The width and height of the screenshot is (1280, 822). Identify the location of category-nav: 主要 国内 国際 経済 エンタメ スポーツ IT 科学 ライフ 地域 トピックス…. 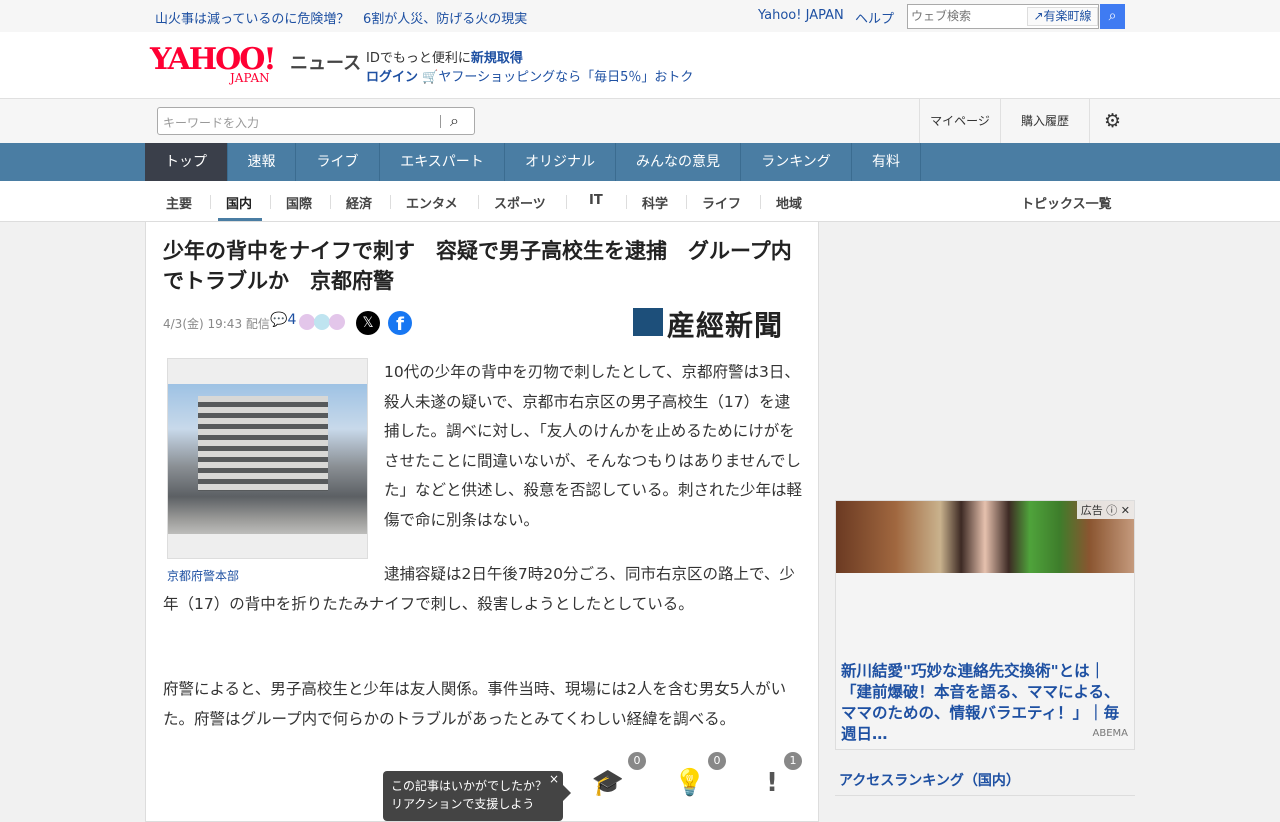
(640, 201).